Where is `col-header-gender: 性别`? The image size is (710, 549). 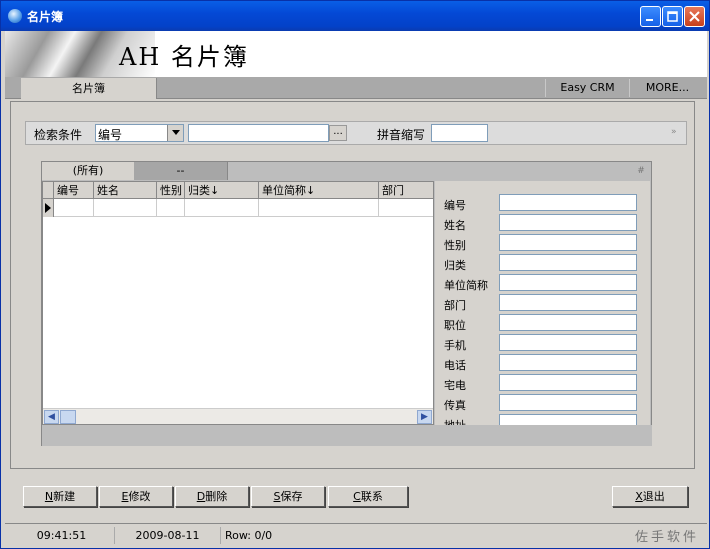
col-header-gender: 性别 is located at coordinates (171, 190).